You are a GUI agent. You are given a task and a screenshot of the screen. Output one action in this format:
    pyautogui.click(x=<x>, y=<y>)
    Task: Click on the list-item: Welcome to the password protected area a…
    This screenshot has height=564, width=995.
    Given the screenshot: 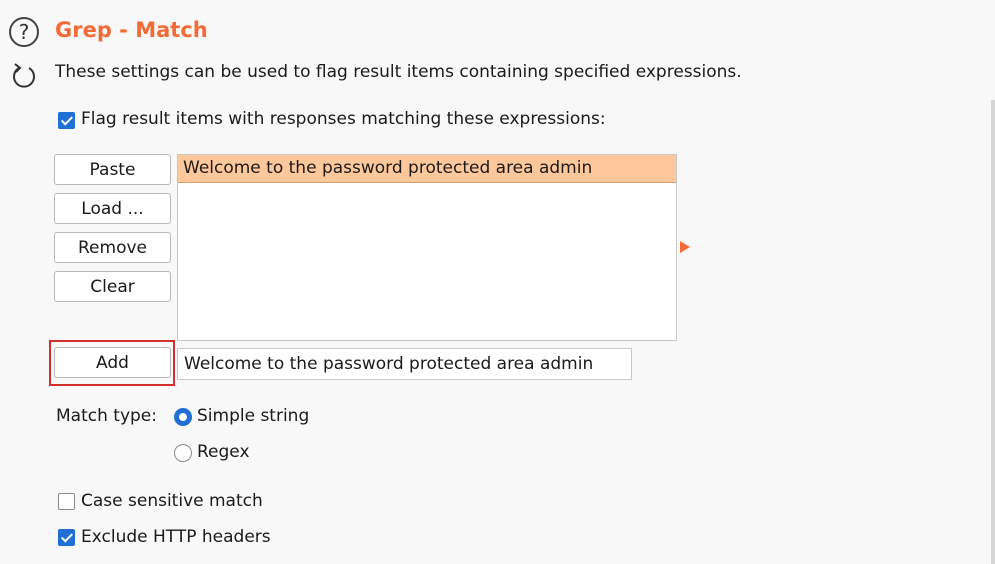 What is the action you would take?
    pyautogui.click(x=427, y=169)
    